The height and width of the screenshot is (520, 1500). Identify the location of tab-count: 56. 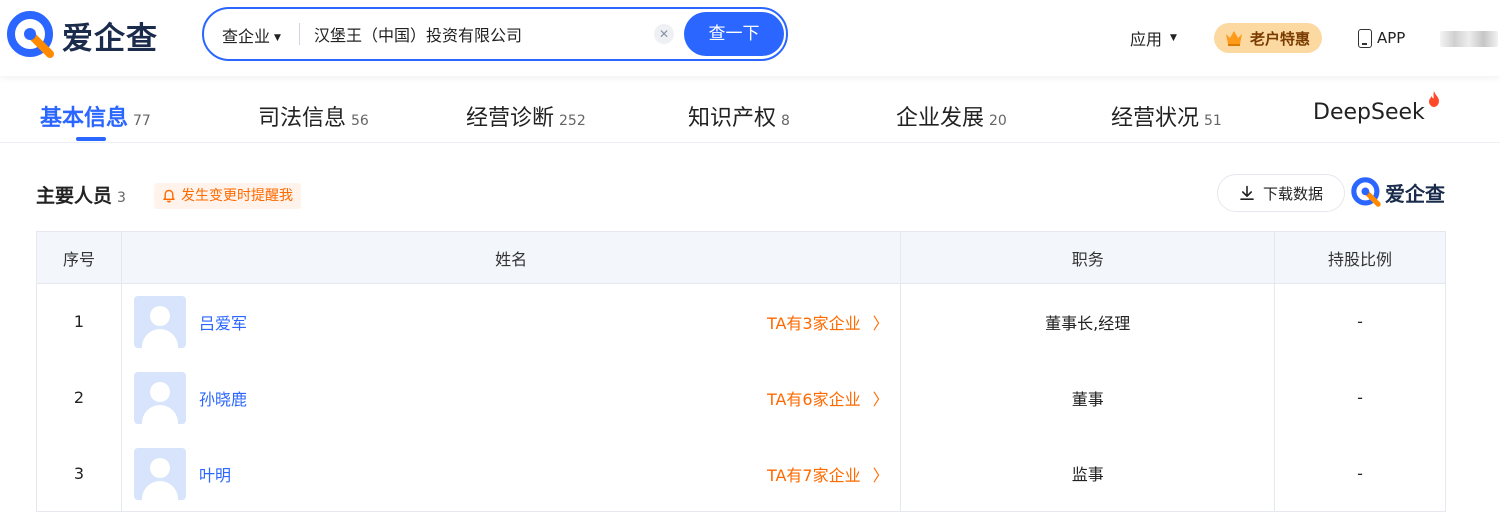
(360, 121).